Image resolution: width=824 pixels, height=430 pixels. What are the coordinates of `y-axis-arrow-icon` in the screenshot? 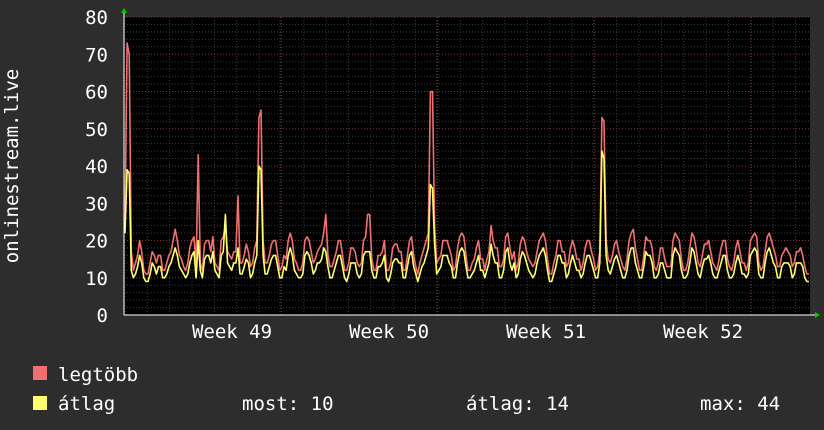 It's located at (124, 10).